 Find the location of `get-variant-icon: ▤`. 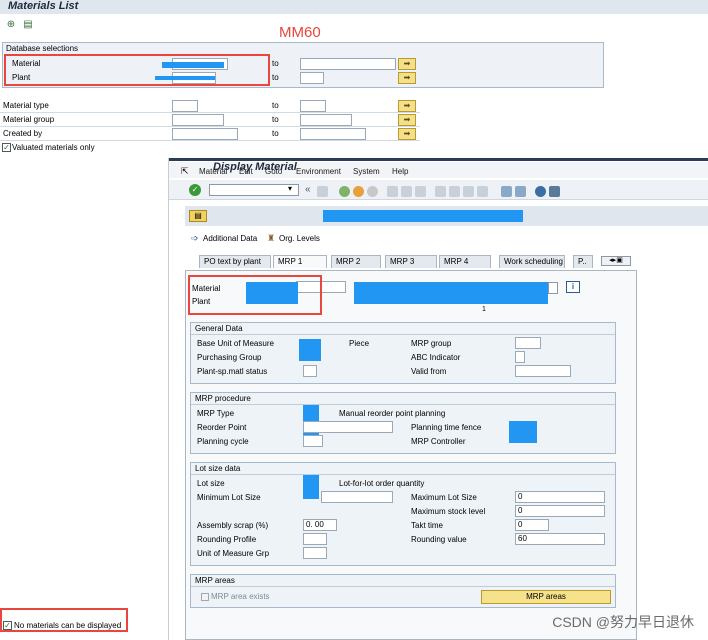

get-variant-icon: ▤ is located at coordinates (28, 25).